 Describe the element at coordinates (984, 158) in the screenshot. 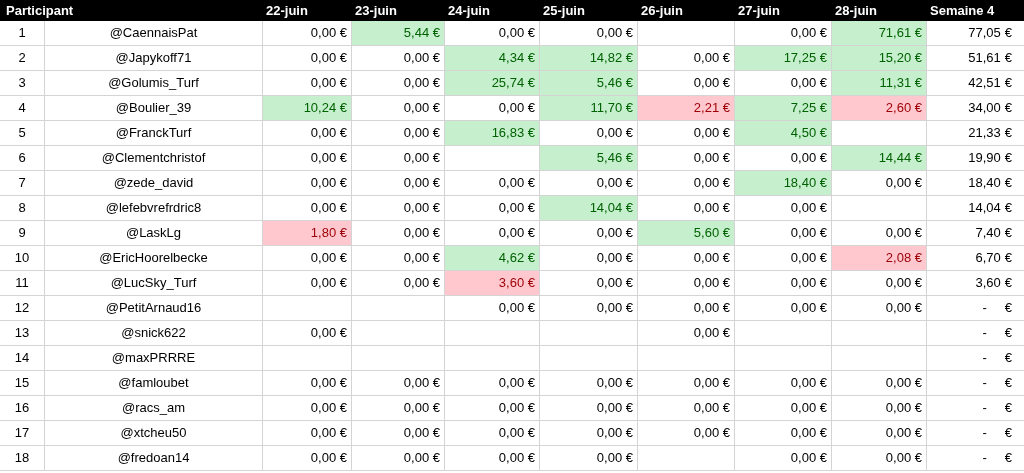

I see `total-amount: 19,90` at that location.